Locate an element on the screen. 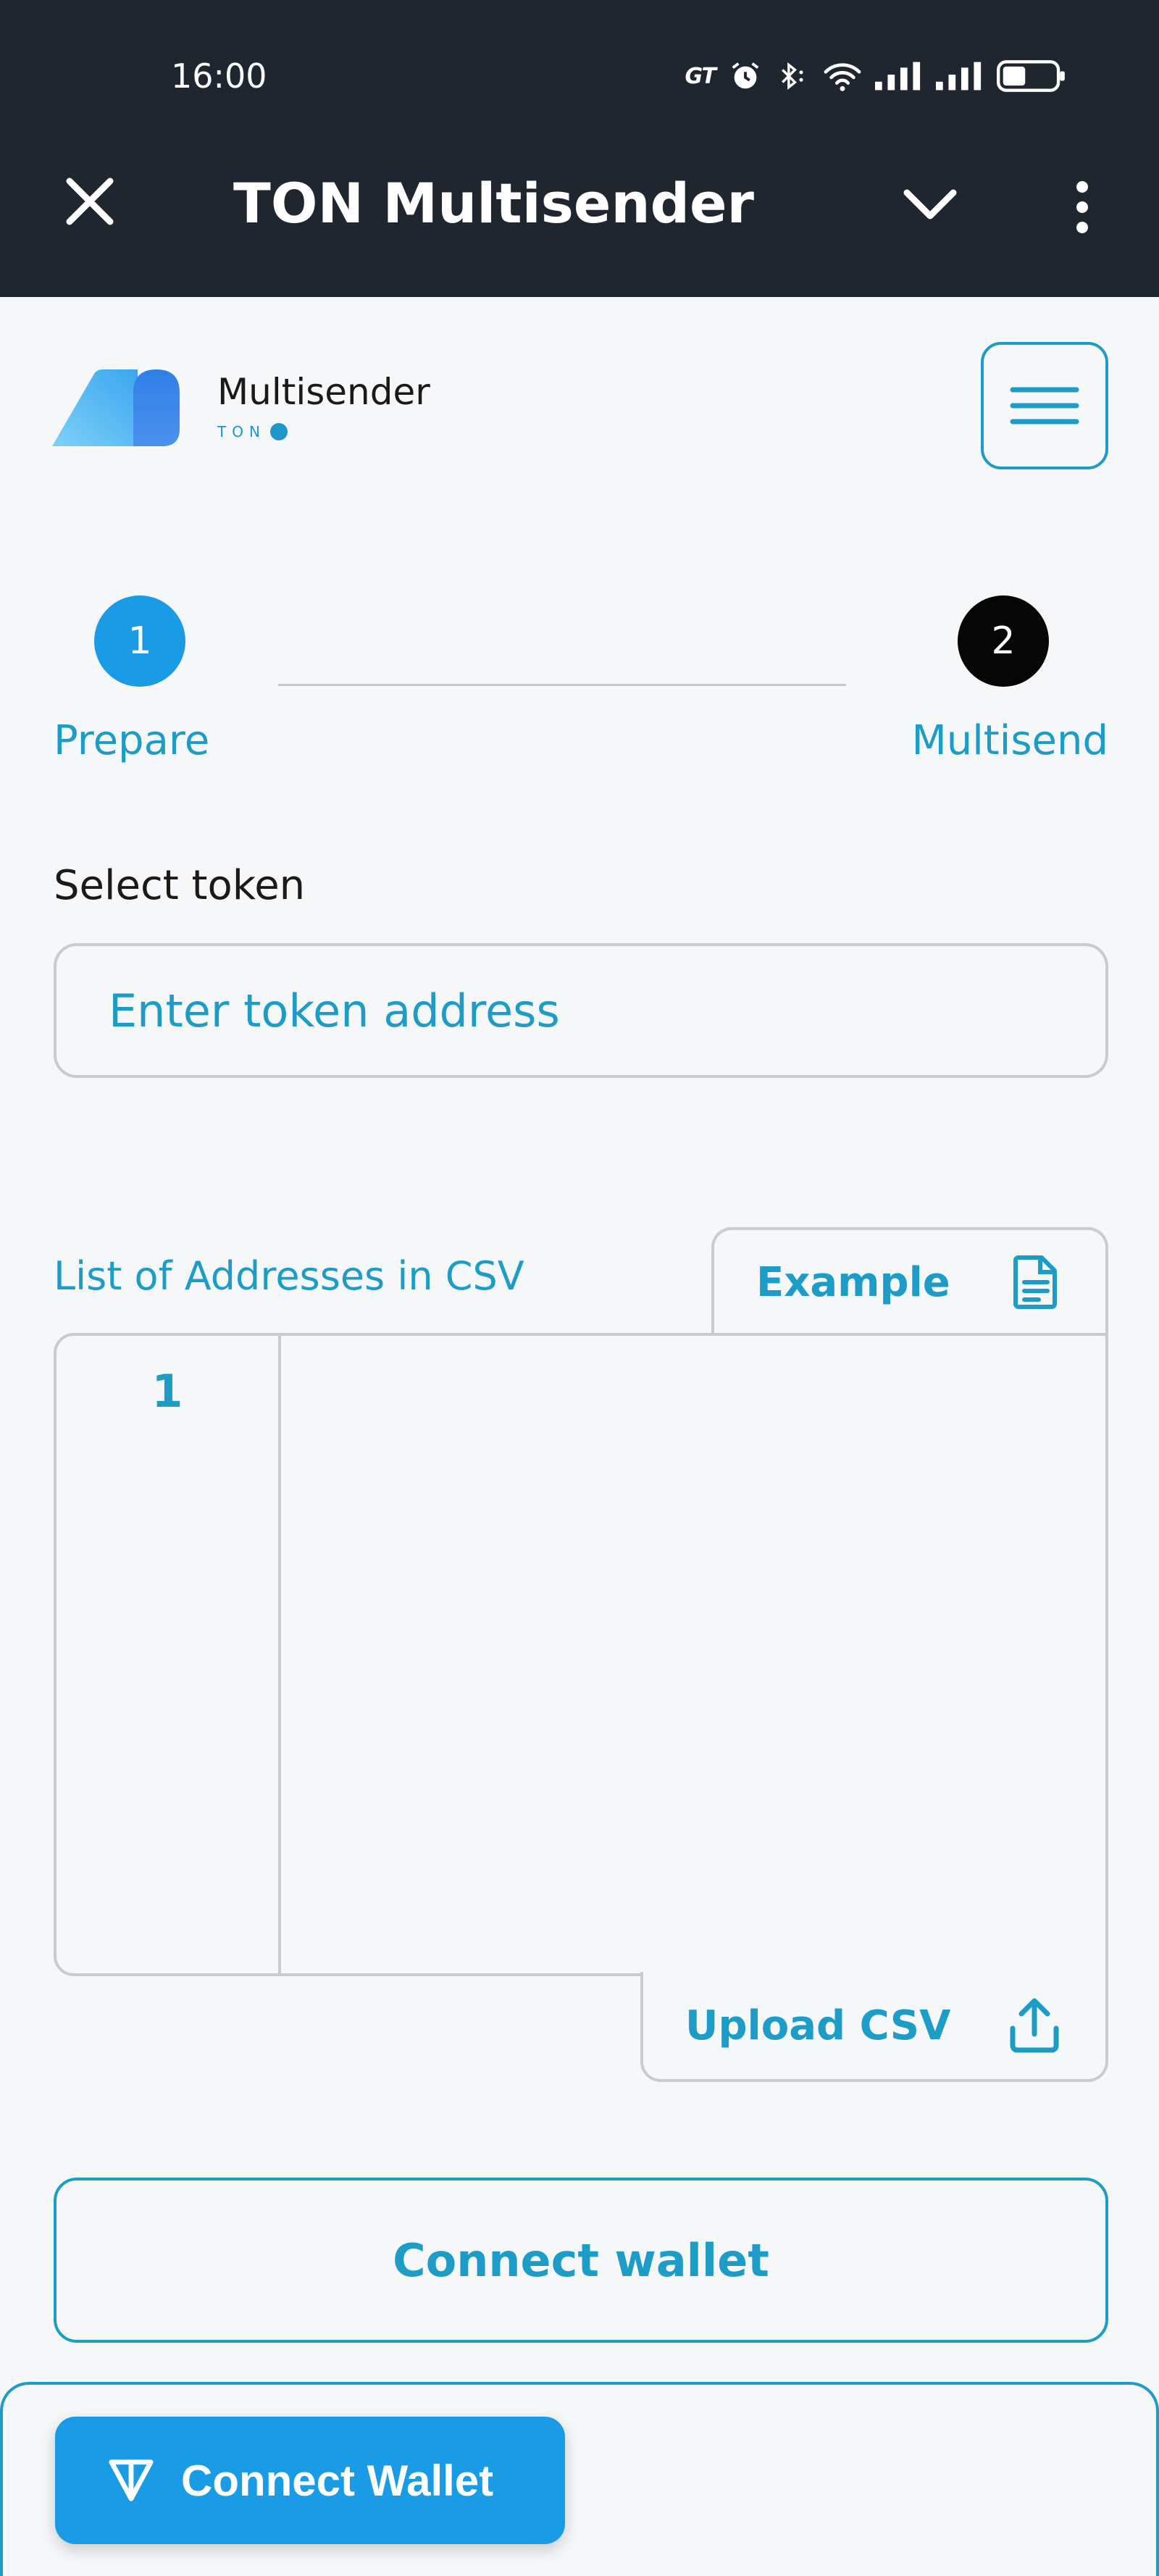 The image size is (1159, 2576). close-icon is located at coordinates (90, 201).